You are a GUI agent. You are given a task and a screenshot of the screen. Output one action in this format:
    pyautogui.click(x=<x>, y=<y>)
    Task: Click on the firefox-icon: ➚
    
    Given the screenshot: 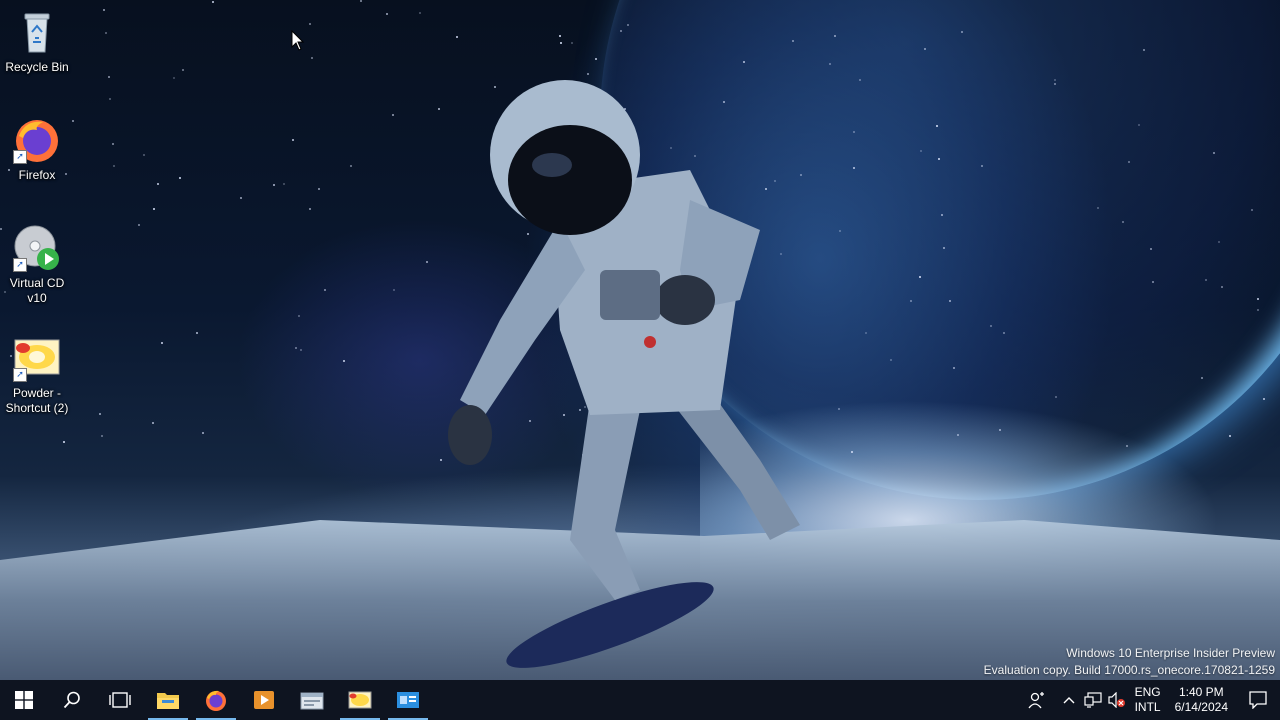 What is the action you would take?
    pyautogui.click(x=37, y=140)
    